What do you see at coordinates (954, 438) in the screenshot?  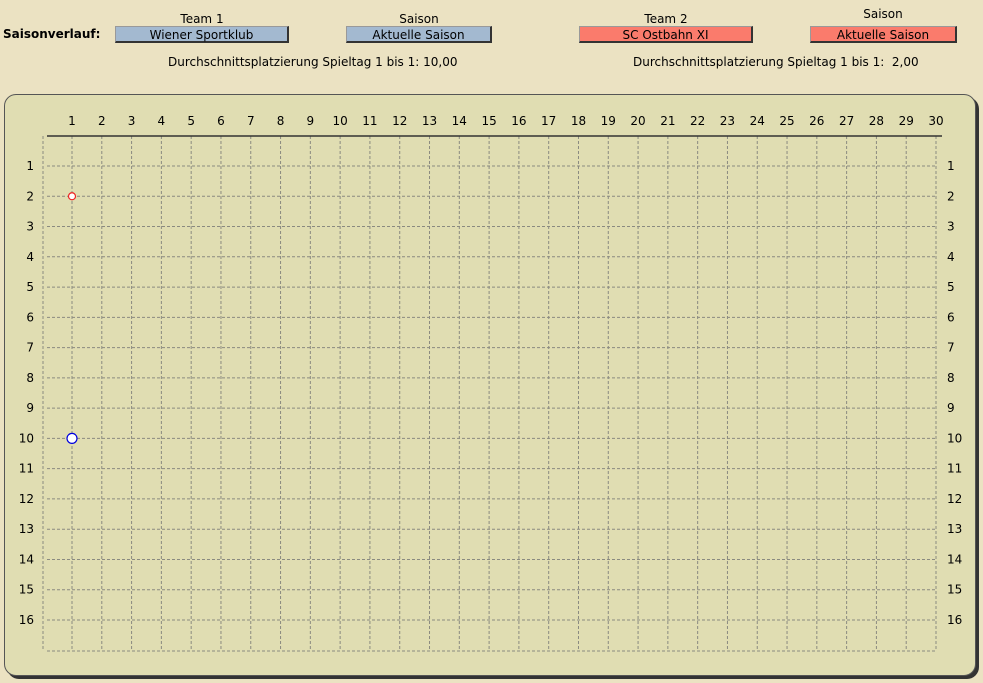 I see `y-tick-label-right: 10` at bounding box center [954, 438].